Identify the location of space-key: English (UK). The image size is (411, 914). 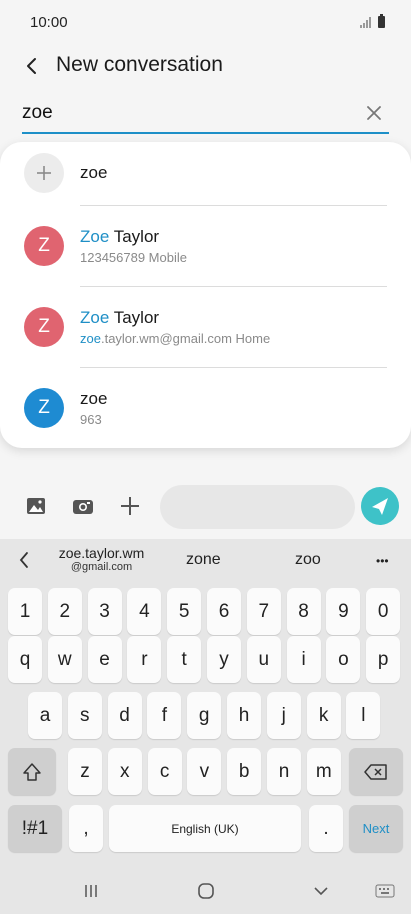
(205, 828).